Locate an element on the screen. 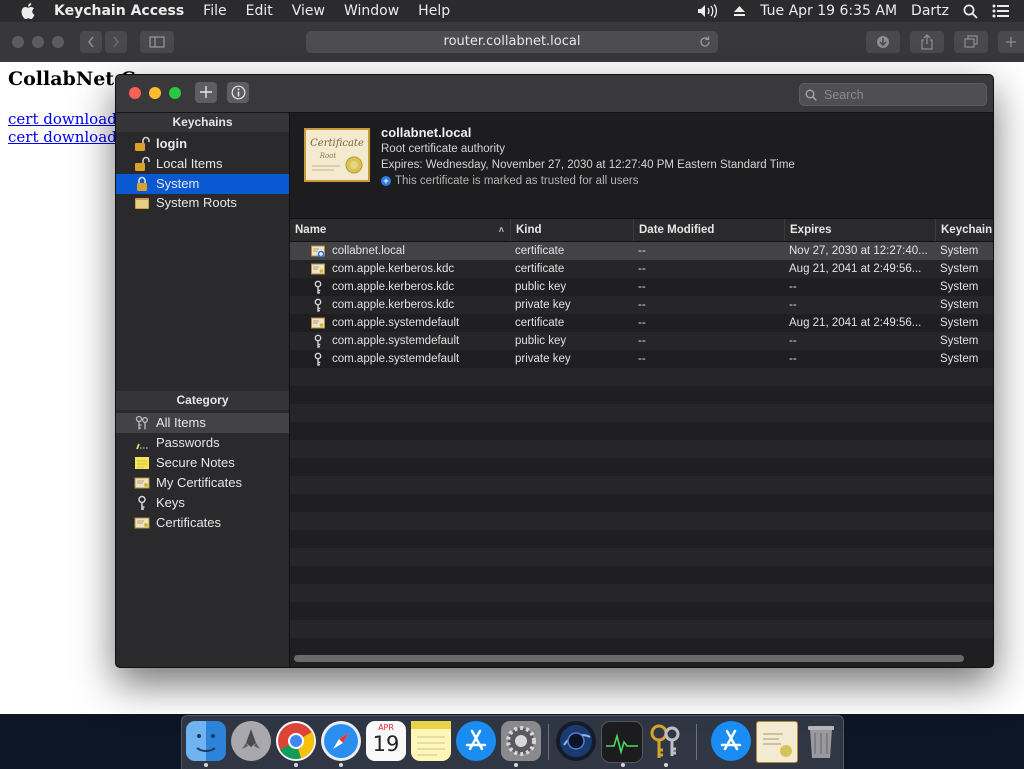  category-keys: Keys is located at coordinates (202, 503).